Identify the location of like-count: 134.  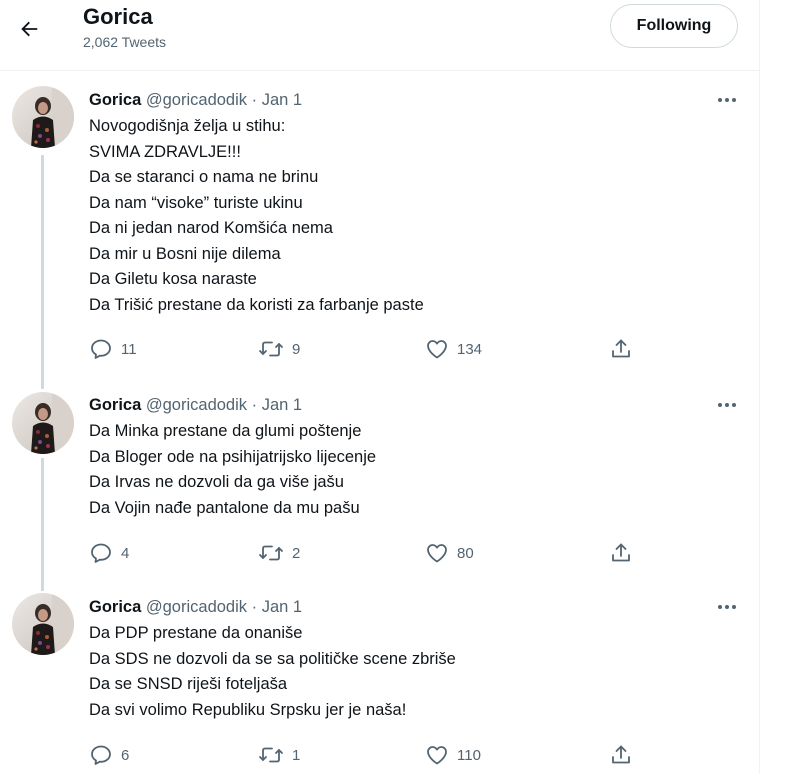
(470, 349).